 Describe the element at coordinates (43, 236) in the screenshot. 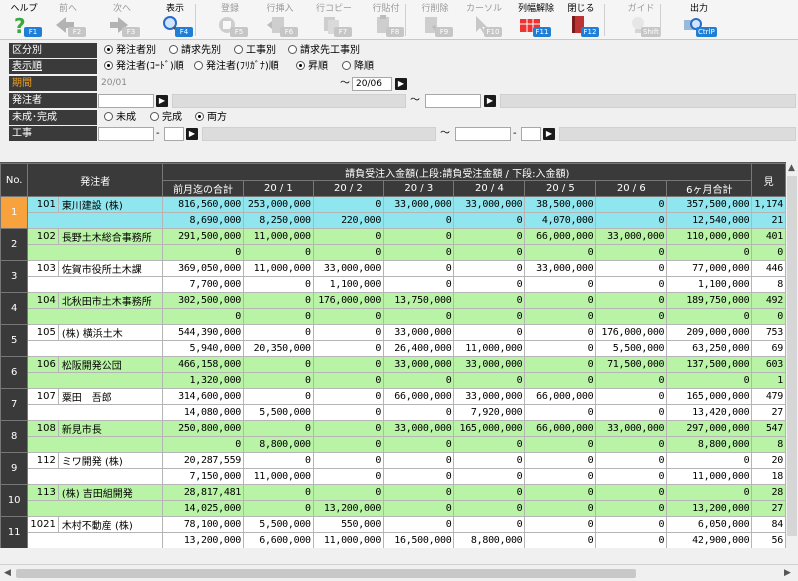

I see `orderer-code: 102` at that location.